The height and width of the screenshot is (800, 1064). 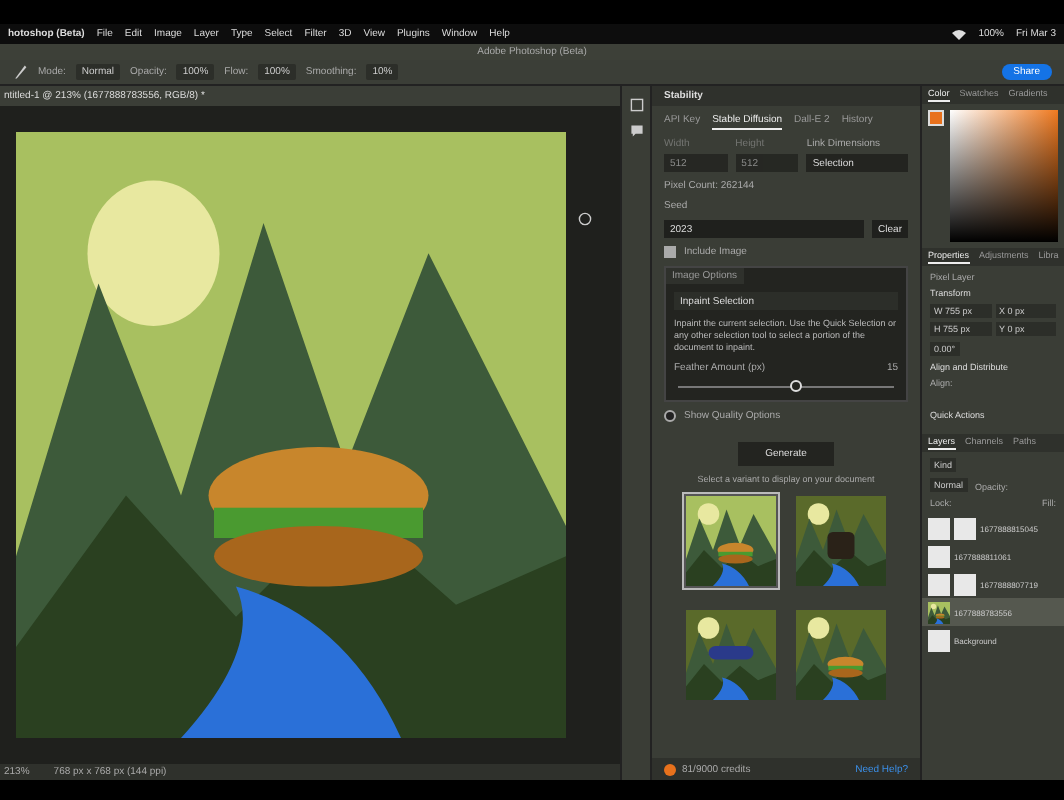 I want to click on wifi-icon, so click(x=959, y=34).